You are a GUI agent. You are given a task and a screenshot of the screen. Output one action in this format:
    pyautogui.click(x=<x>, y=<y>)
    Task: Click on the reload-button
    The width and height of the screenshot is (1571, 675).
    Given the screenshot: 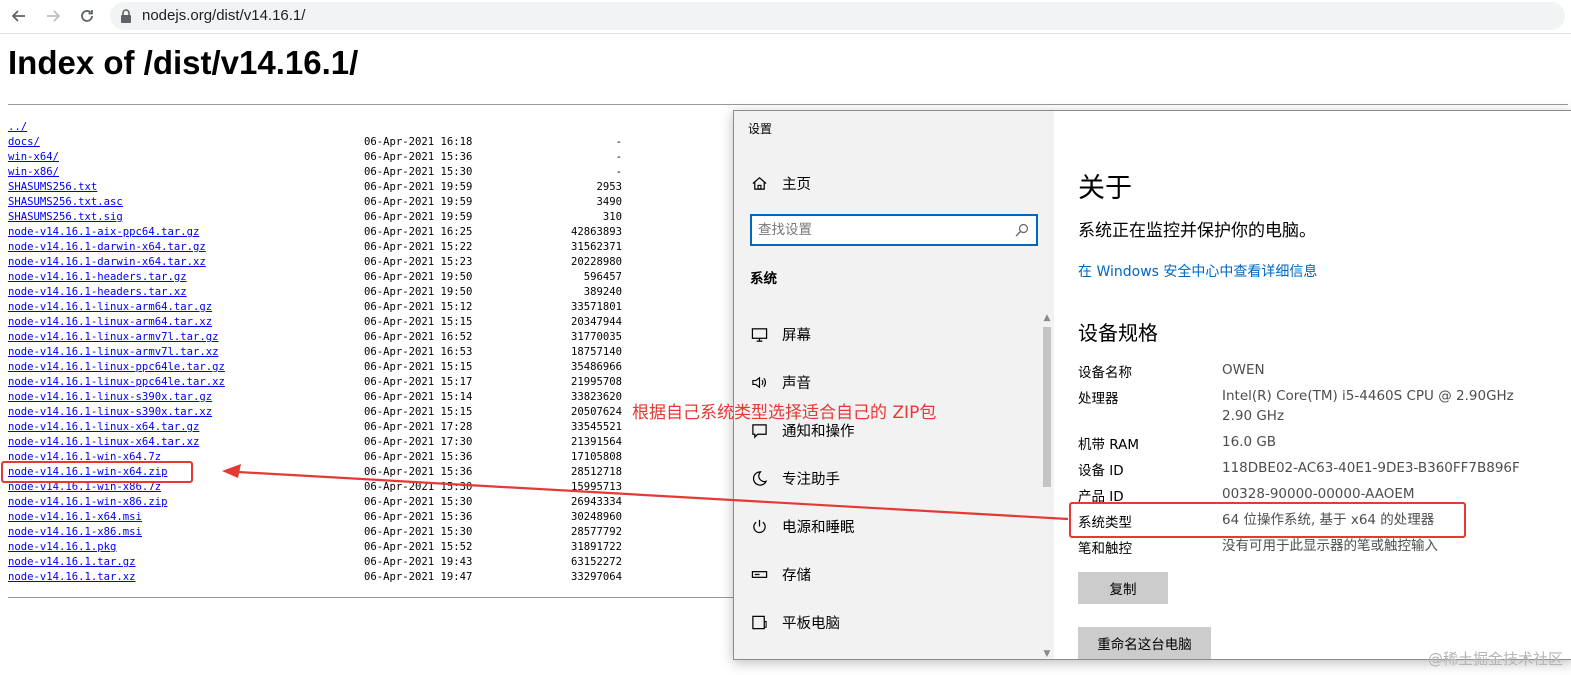 What is the action you would take?
    pyautogui.click(x=87, y=16)
    